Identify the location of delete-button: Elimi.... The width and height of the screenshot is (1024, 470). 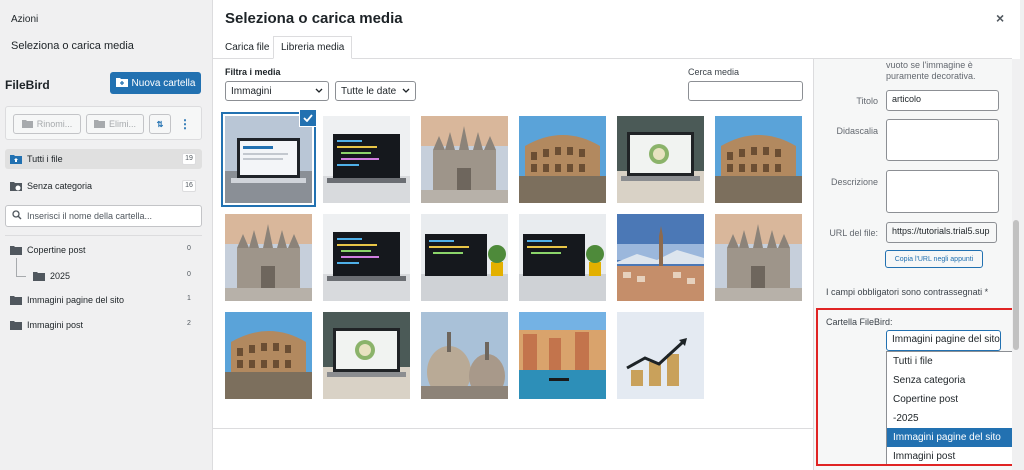
(115, 124).